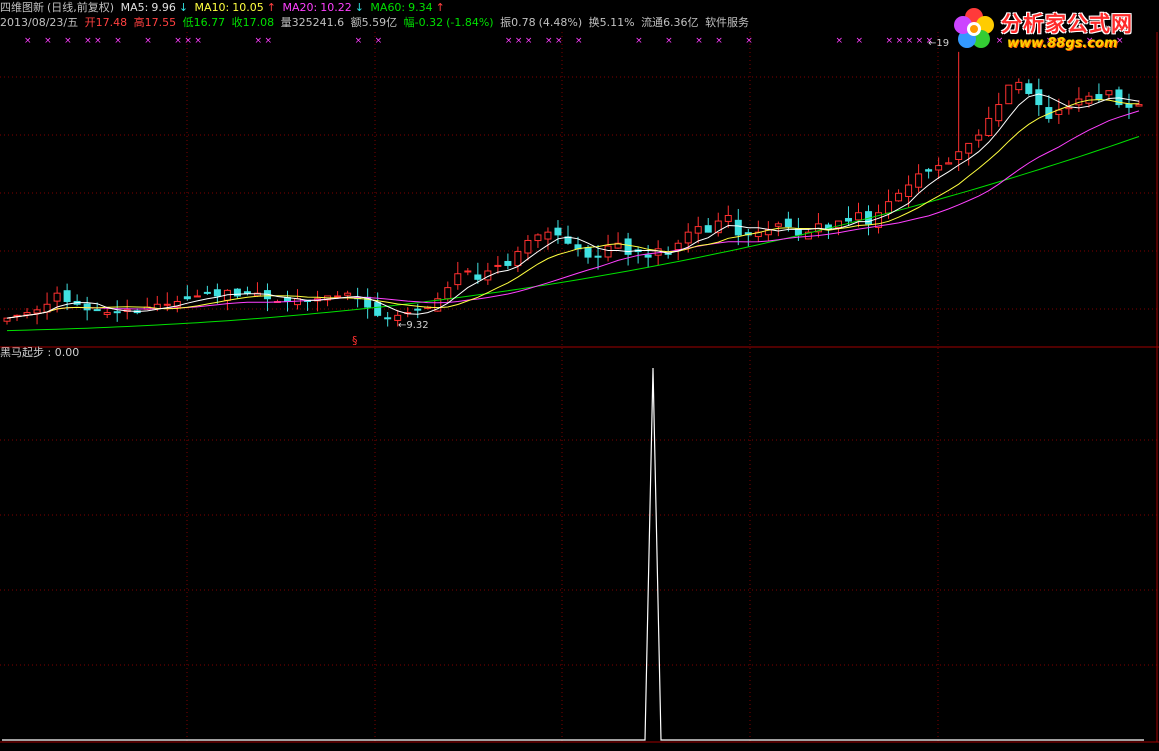 Image resolution: width=1159 pixels, height=751 pixels. I want to click on logo-url-text: www.88gs.com, so click(1062, 43).